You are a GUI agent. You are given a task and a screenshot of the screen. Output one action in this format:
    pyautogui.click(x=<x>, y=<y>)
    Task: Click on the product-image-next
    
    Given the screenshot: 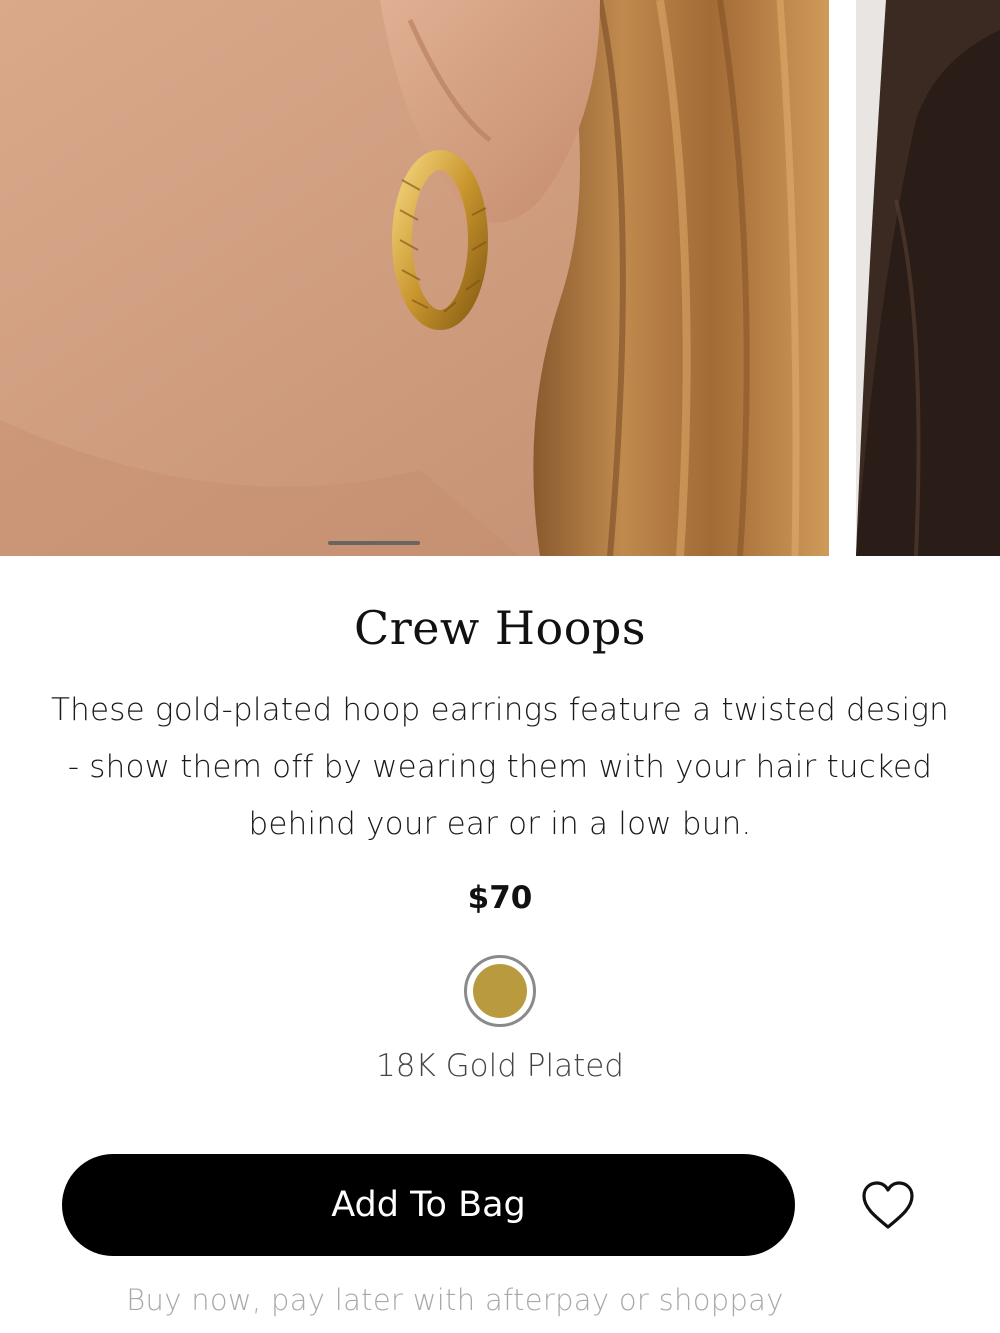 What is the action you would take?
    pyautogui.click(x=928, y=278)
    